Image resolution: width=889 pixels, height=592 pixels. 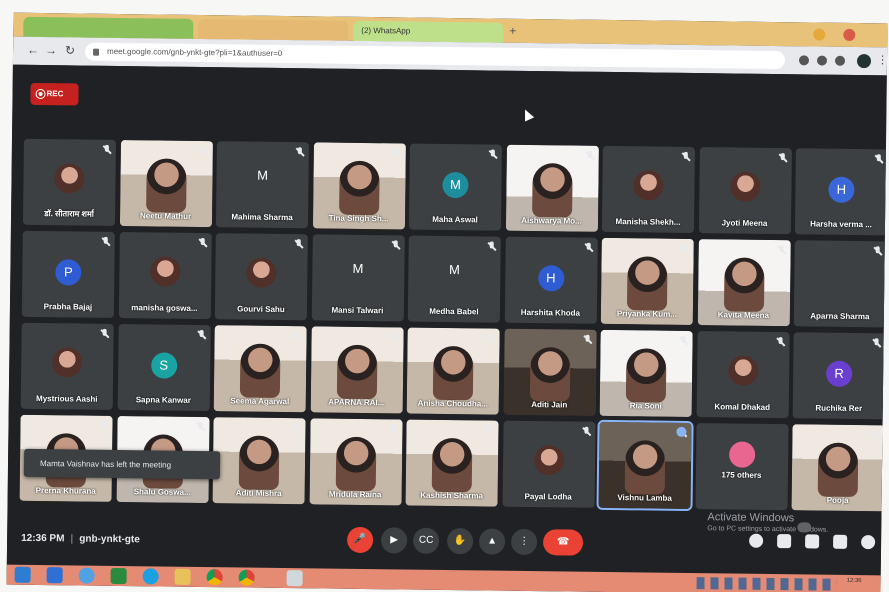 I want to click on participant-name: Gourvi Sahu, so click(x=261, y=309).